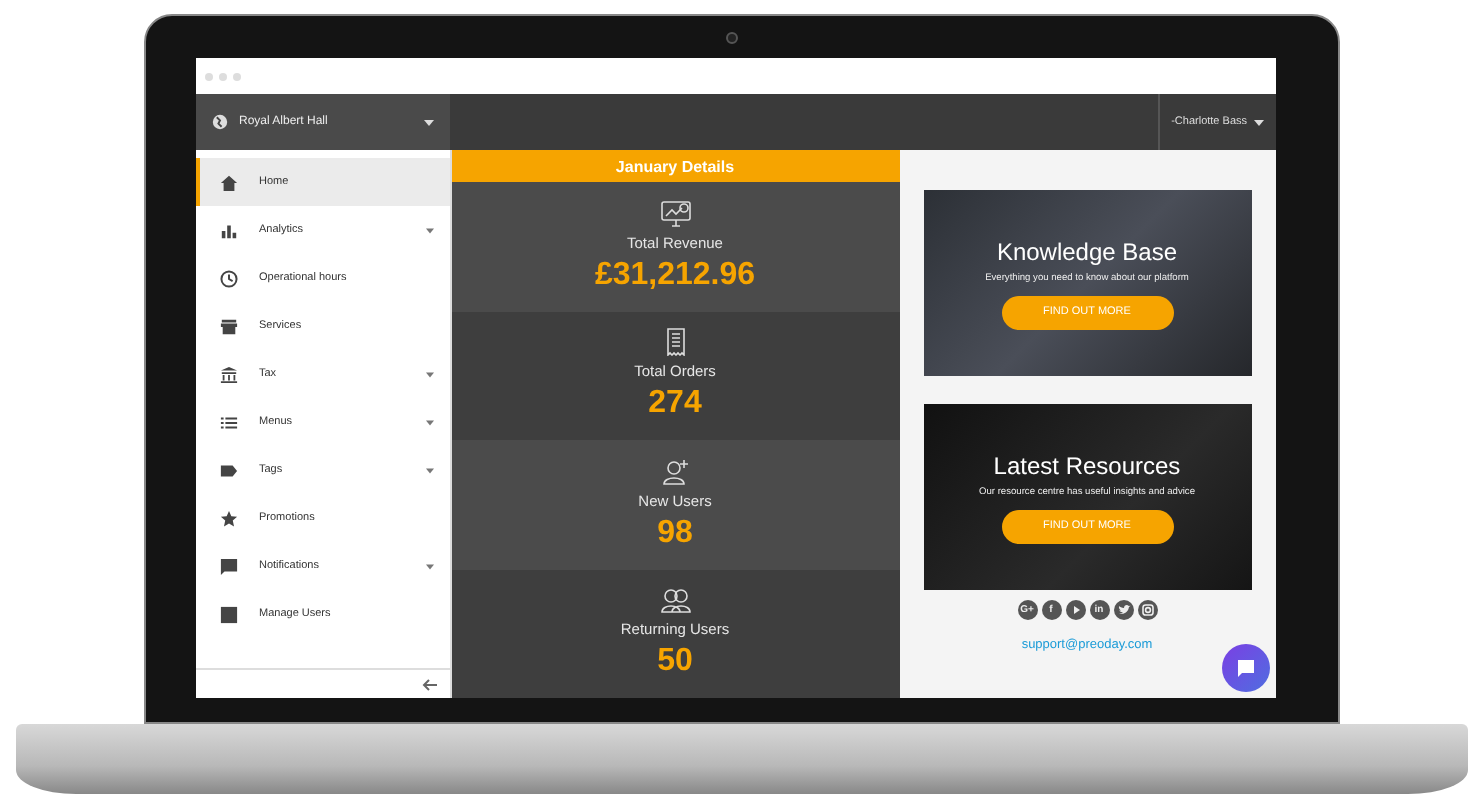 The width and height of the screenshot is (1482, 800). Describe the element at coordinates (228, 374) in the screenshot. I see `bank-icon` at that location.